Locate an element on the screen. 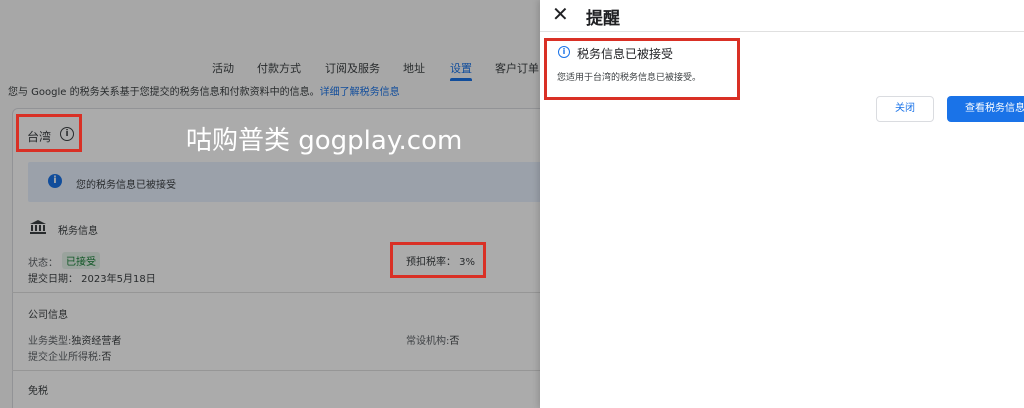 Image resolution: width=1024 pixels, height=408 pixels. status-label: 状态： is located at coordinates (43, 263).